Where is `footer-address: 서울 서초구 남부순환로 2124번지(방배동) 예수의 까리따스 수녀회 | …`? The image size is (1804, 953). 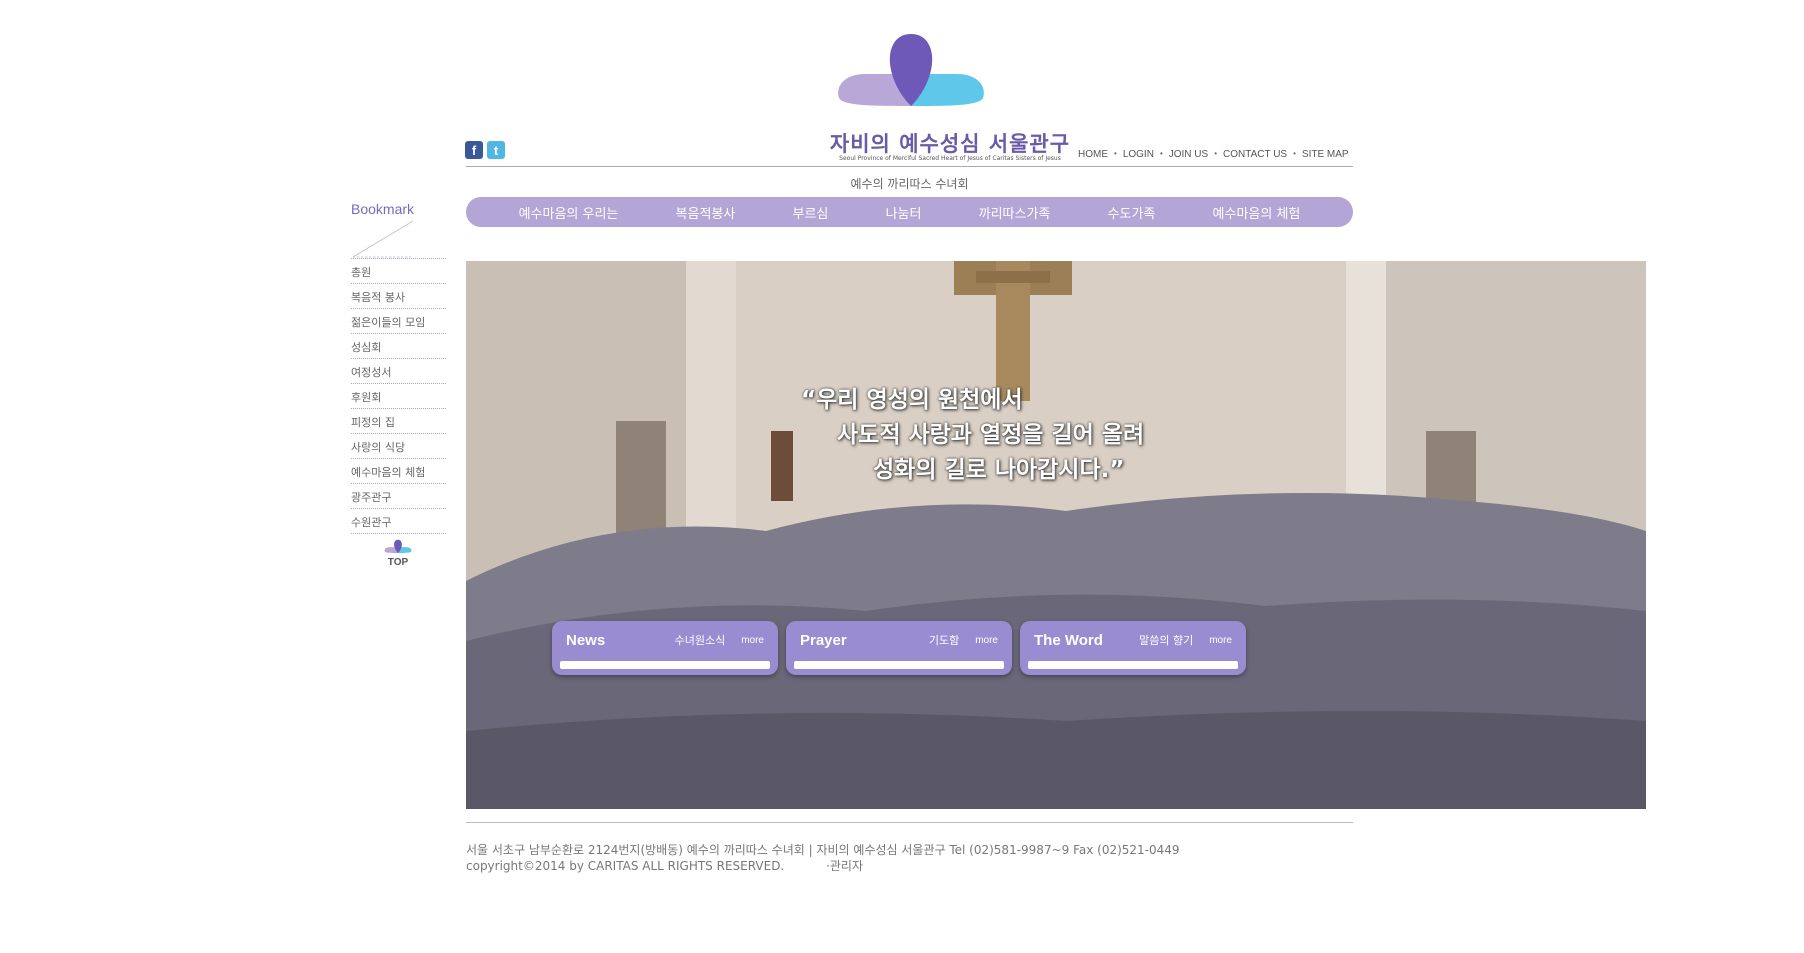 footer-address: 서울 서초구 남부순환로 2124번지(방배동) 예수의 까리따스 수녀회 | … is located at coordinates (823, 850).